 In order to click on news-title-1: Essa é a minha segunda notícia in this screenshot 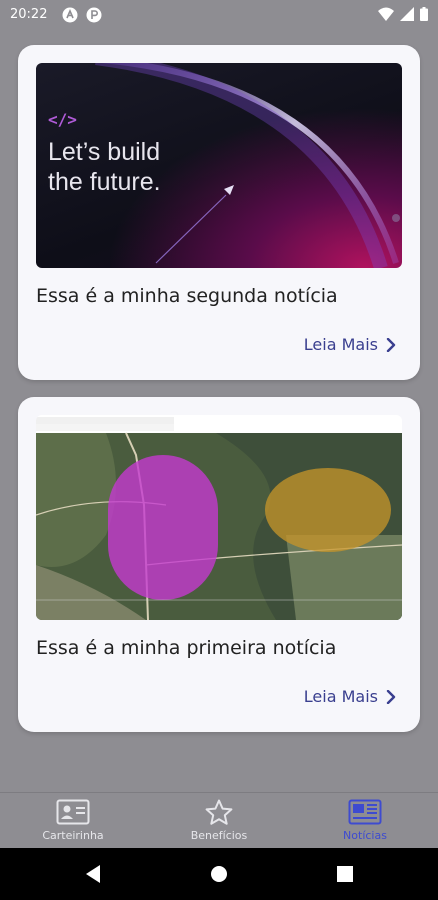, I will do `click(187, 296)`.